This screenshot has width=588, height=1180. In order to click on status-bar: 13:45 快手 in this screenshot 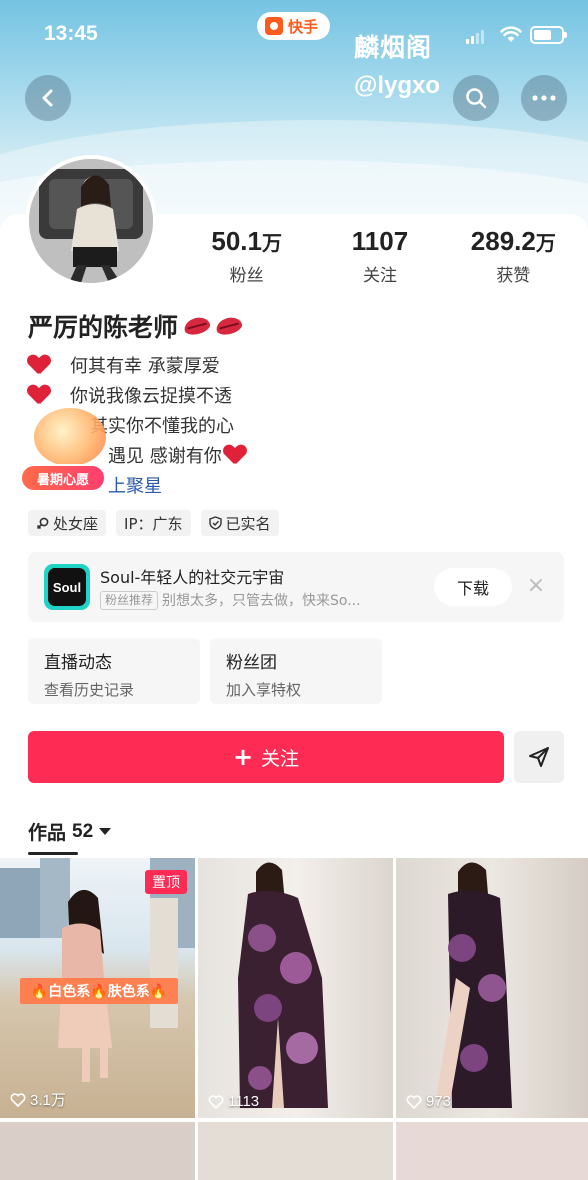, I will do `click(294, 35)`.